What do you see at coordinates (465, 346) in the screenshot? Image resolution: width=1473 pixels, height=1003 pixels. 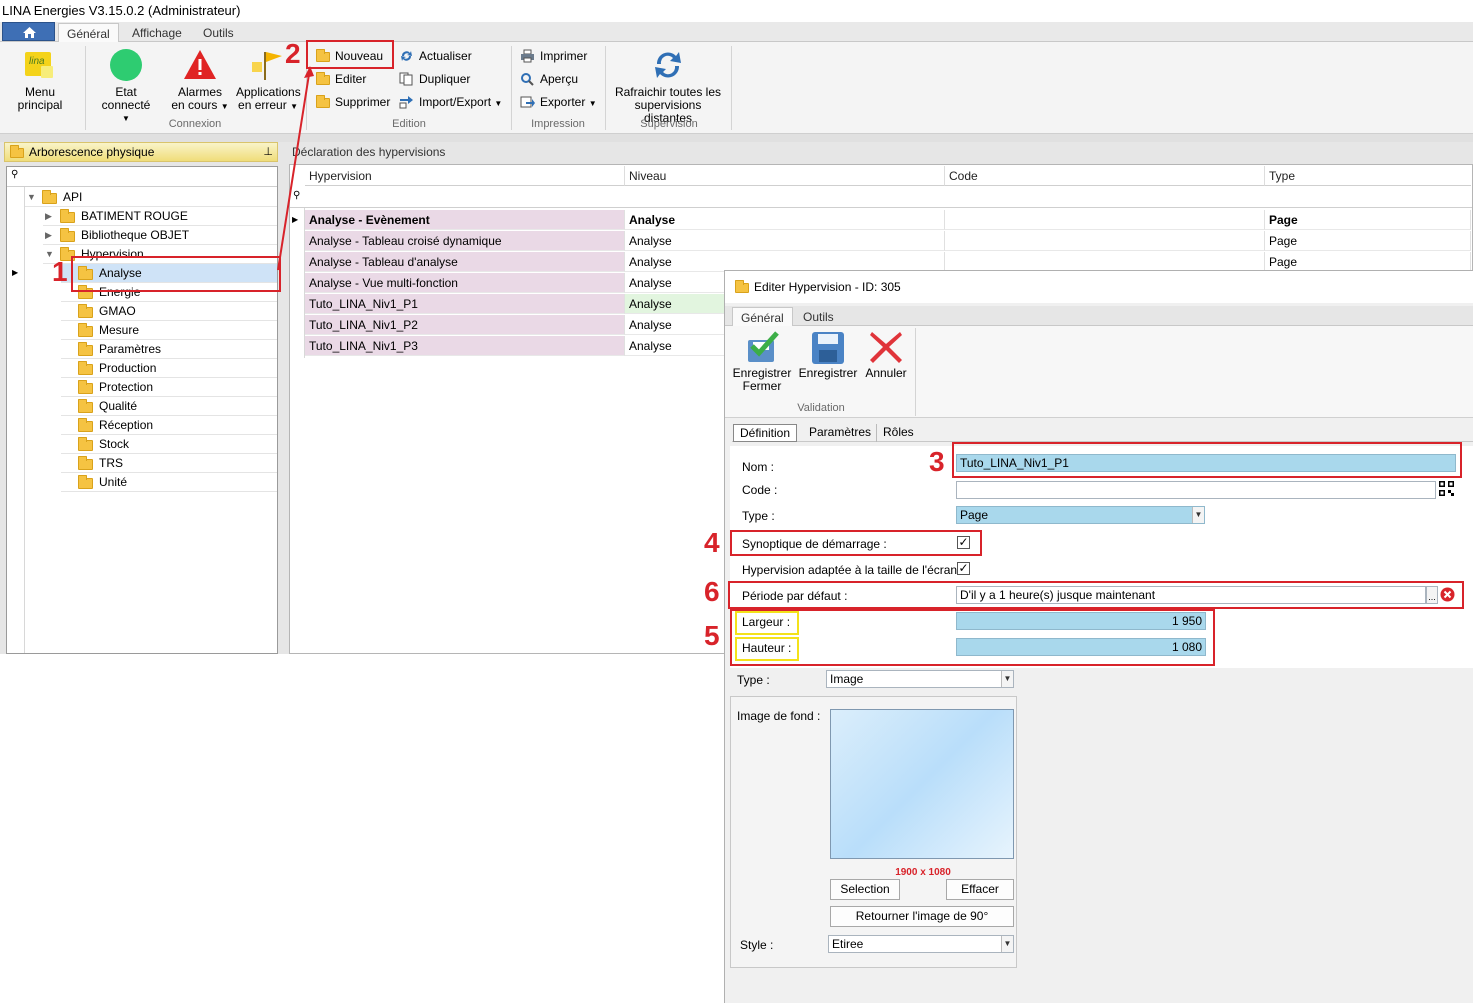 I see `grid-cell: Tuto_LINA_Niv1_P3` at bounding box center [465, 346].